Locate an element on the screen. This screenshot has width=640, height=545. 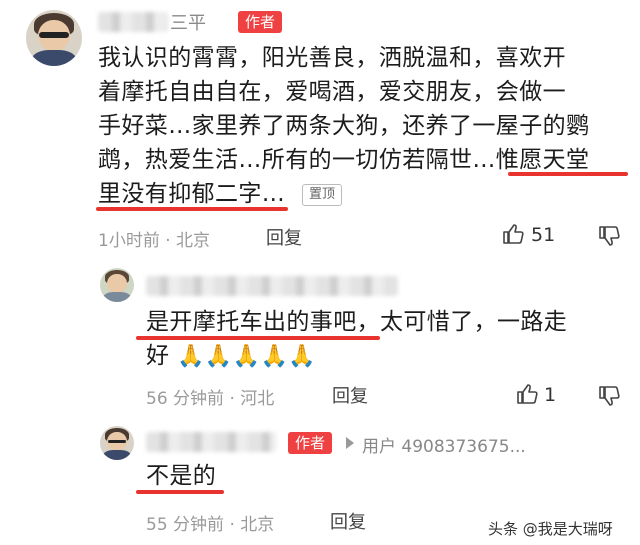
reply-meta: 55 分钟前 · 北京 is located at coordinates (210, 525).